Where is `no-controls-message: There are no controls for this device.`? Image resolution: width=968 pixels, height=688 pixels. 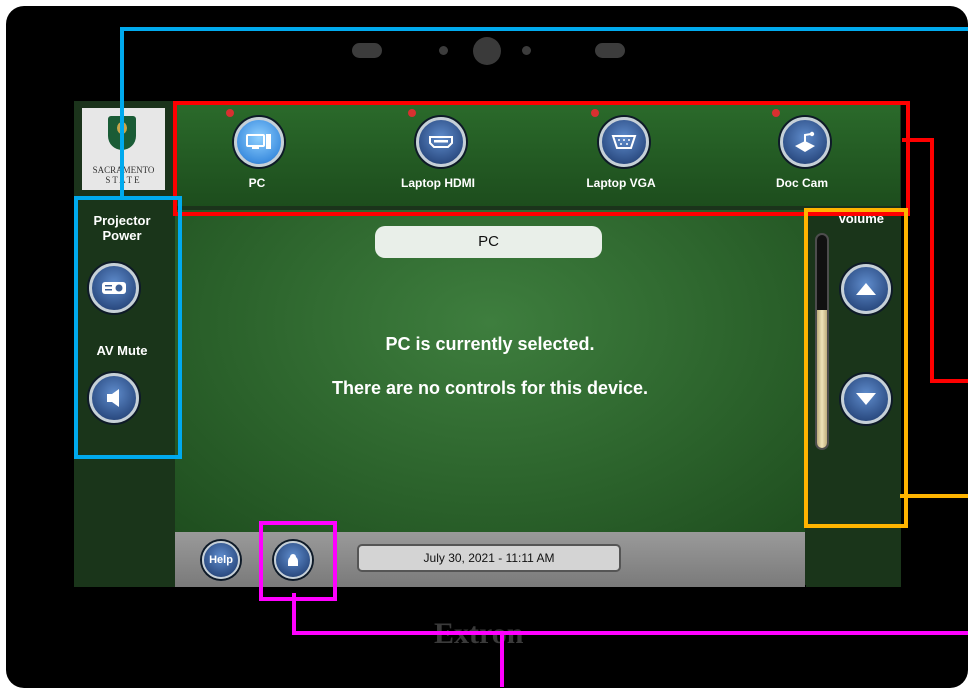 no-controls-message: There are no controls for this device. is located at coordinates (490, 388).